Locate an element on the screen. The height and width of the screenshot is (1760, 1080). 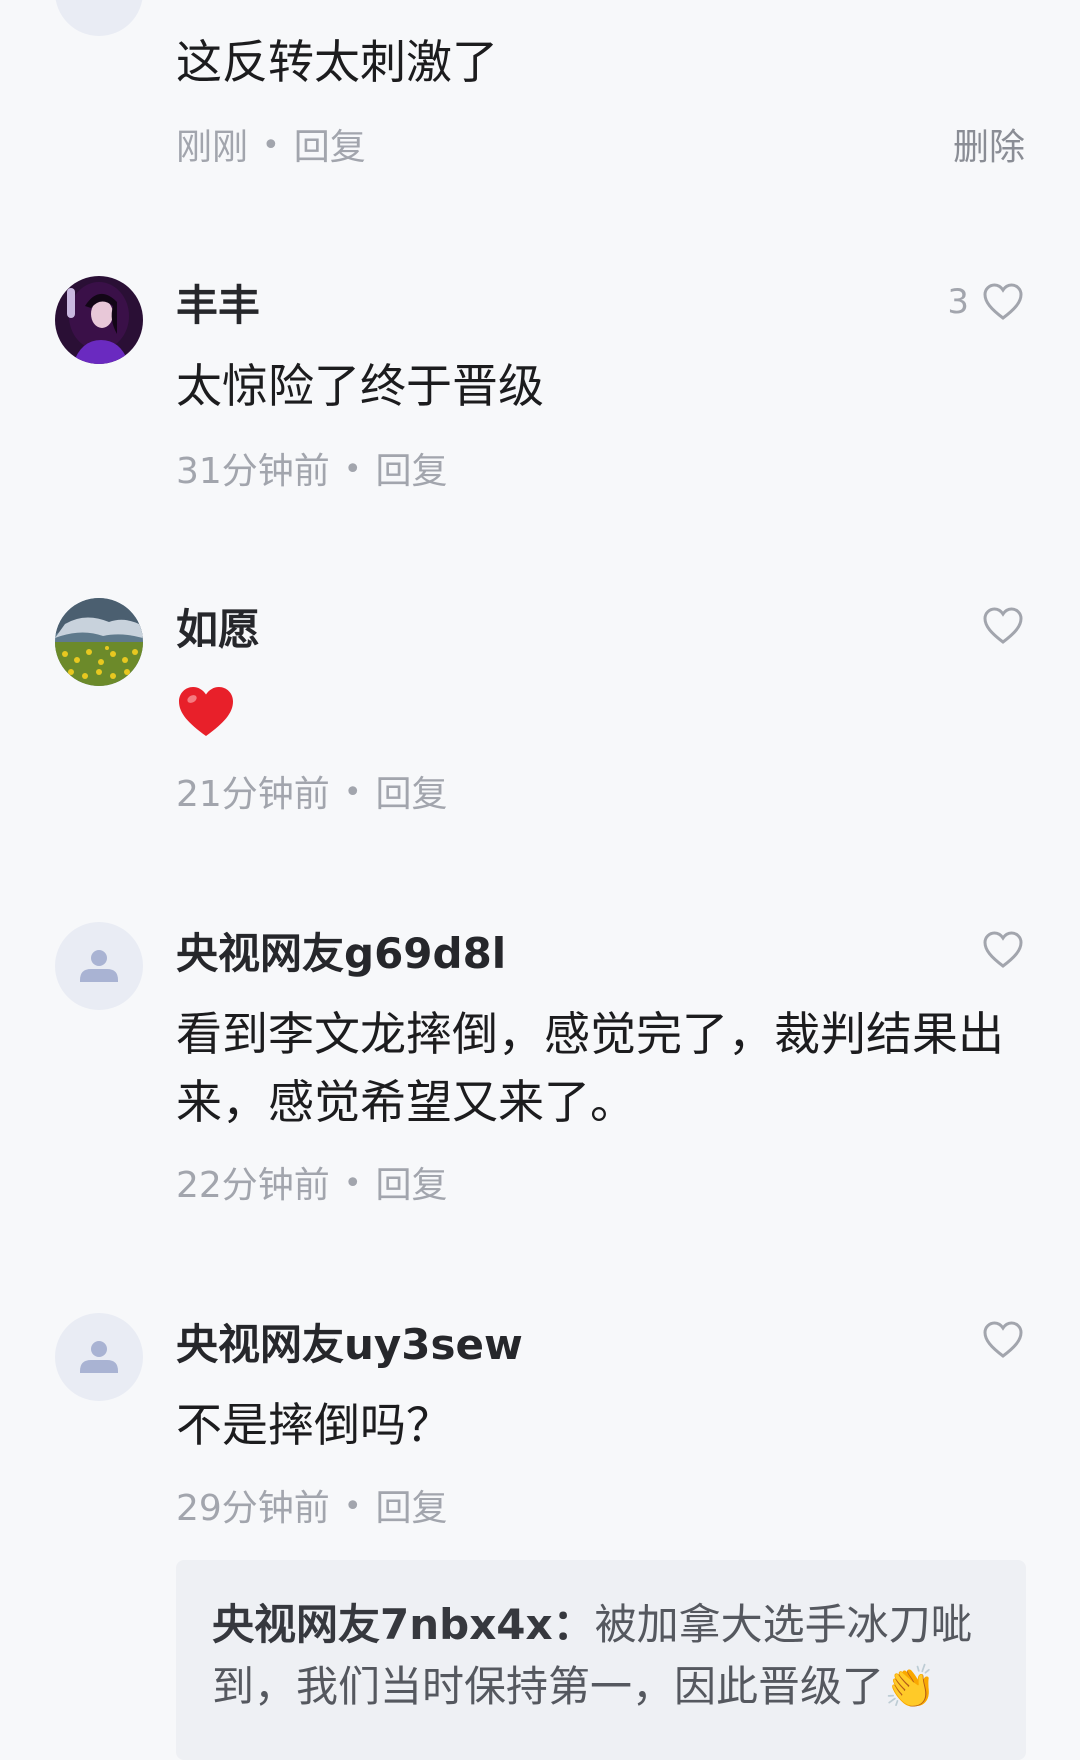
comment-meta: 21分钟前 • 回复 is located at coordinates (312, 791).